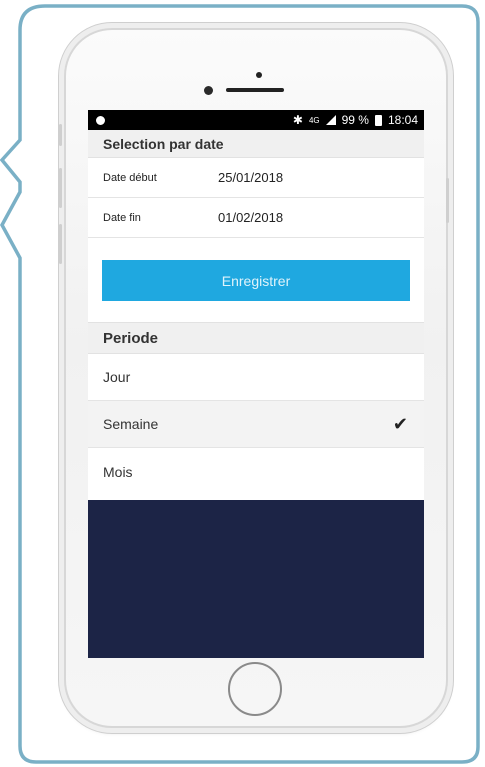 This screenshot has width=485, height=767. What do you see at coordinates (256, 144) in the screenshot?
I see `date-section-title: Selection par date` at bounding box center [256, 144].